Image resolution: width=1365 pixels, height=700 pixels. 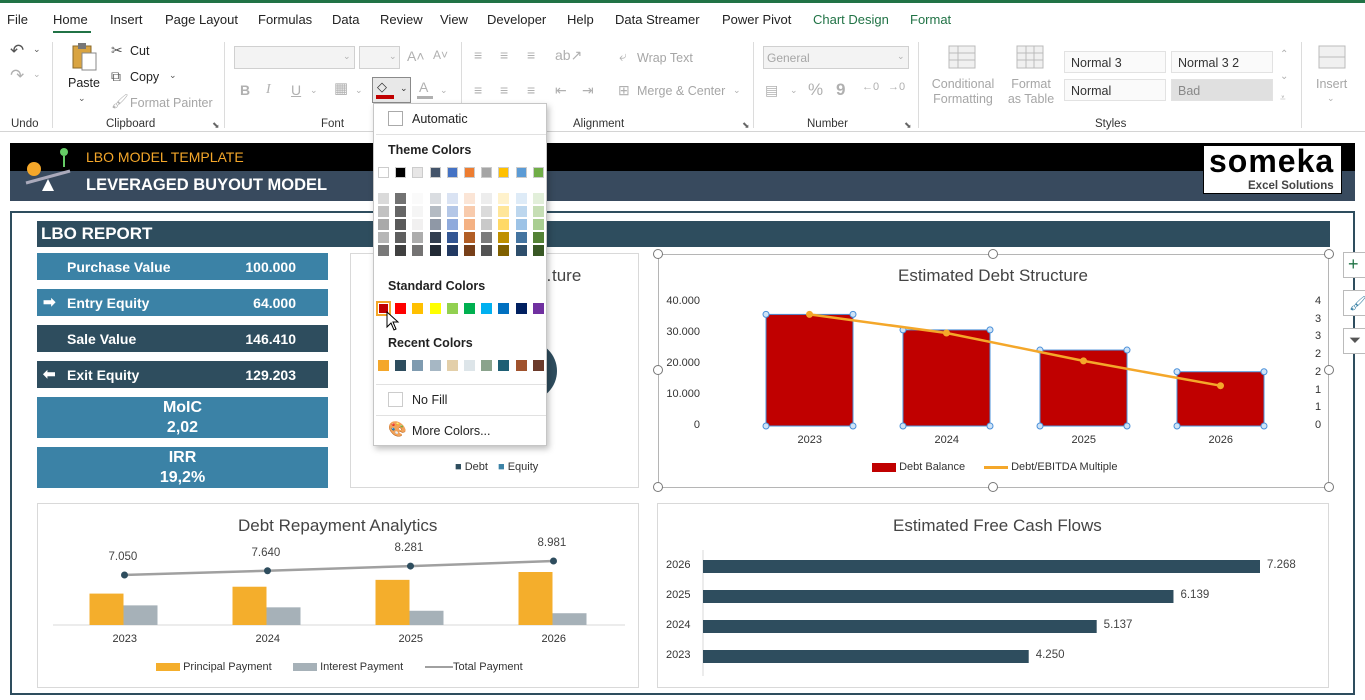 I want to click on fill-color-button: ◇ ⌄, so click(x=391, y=90).